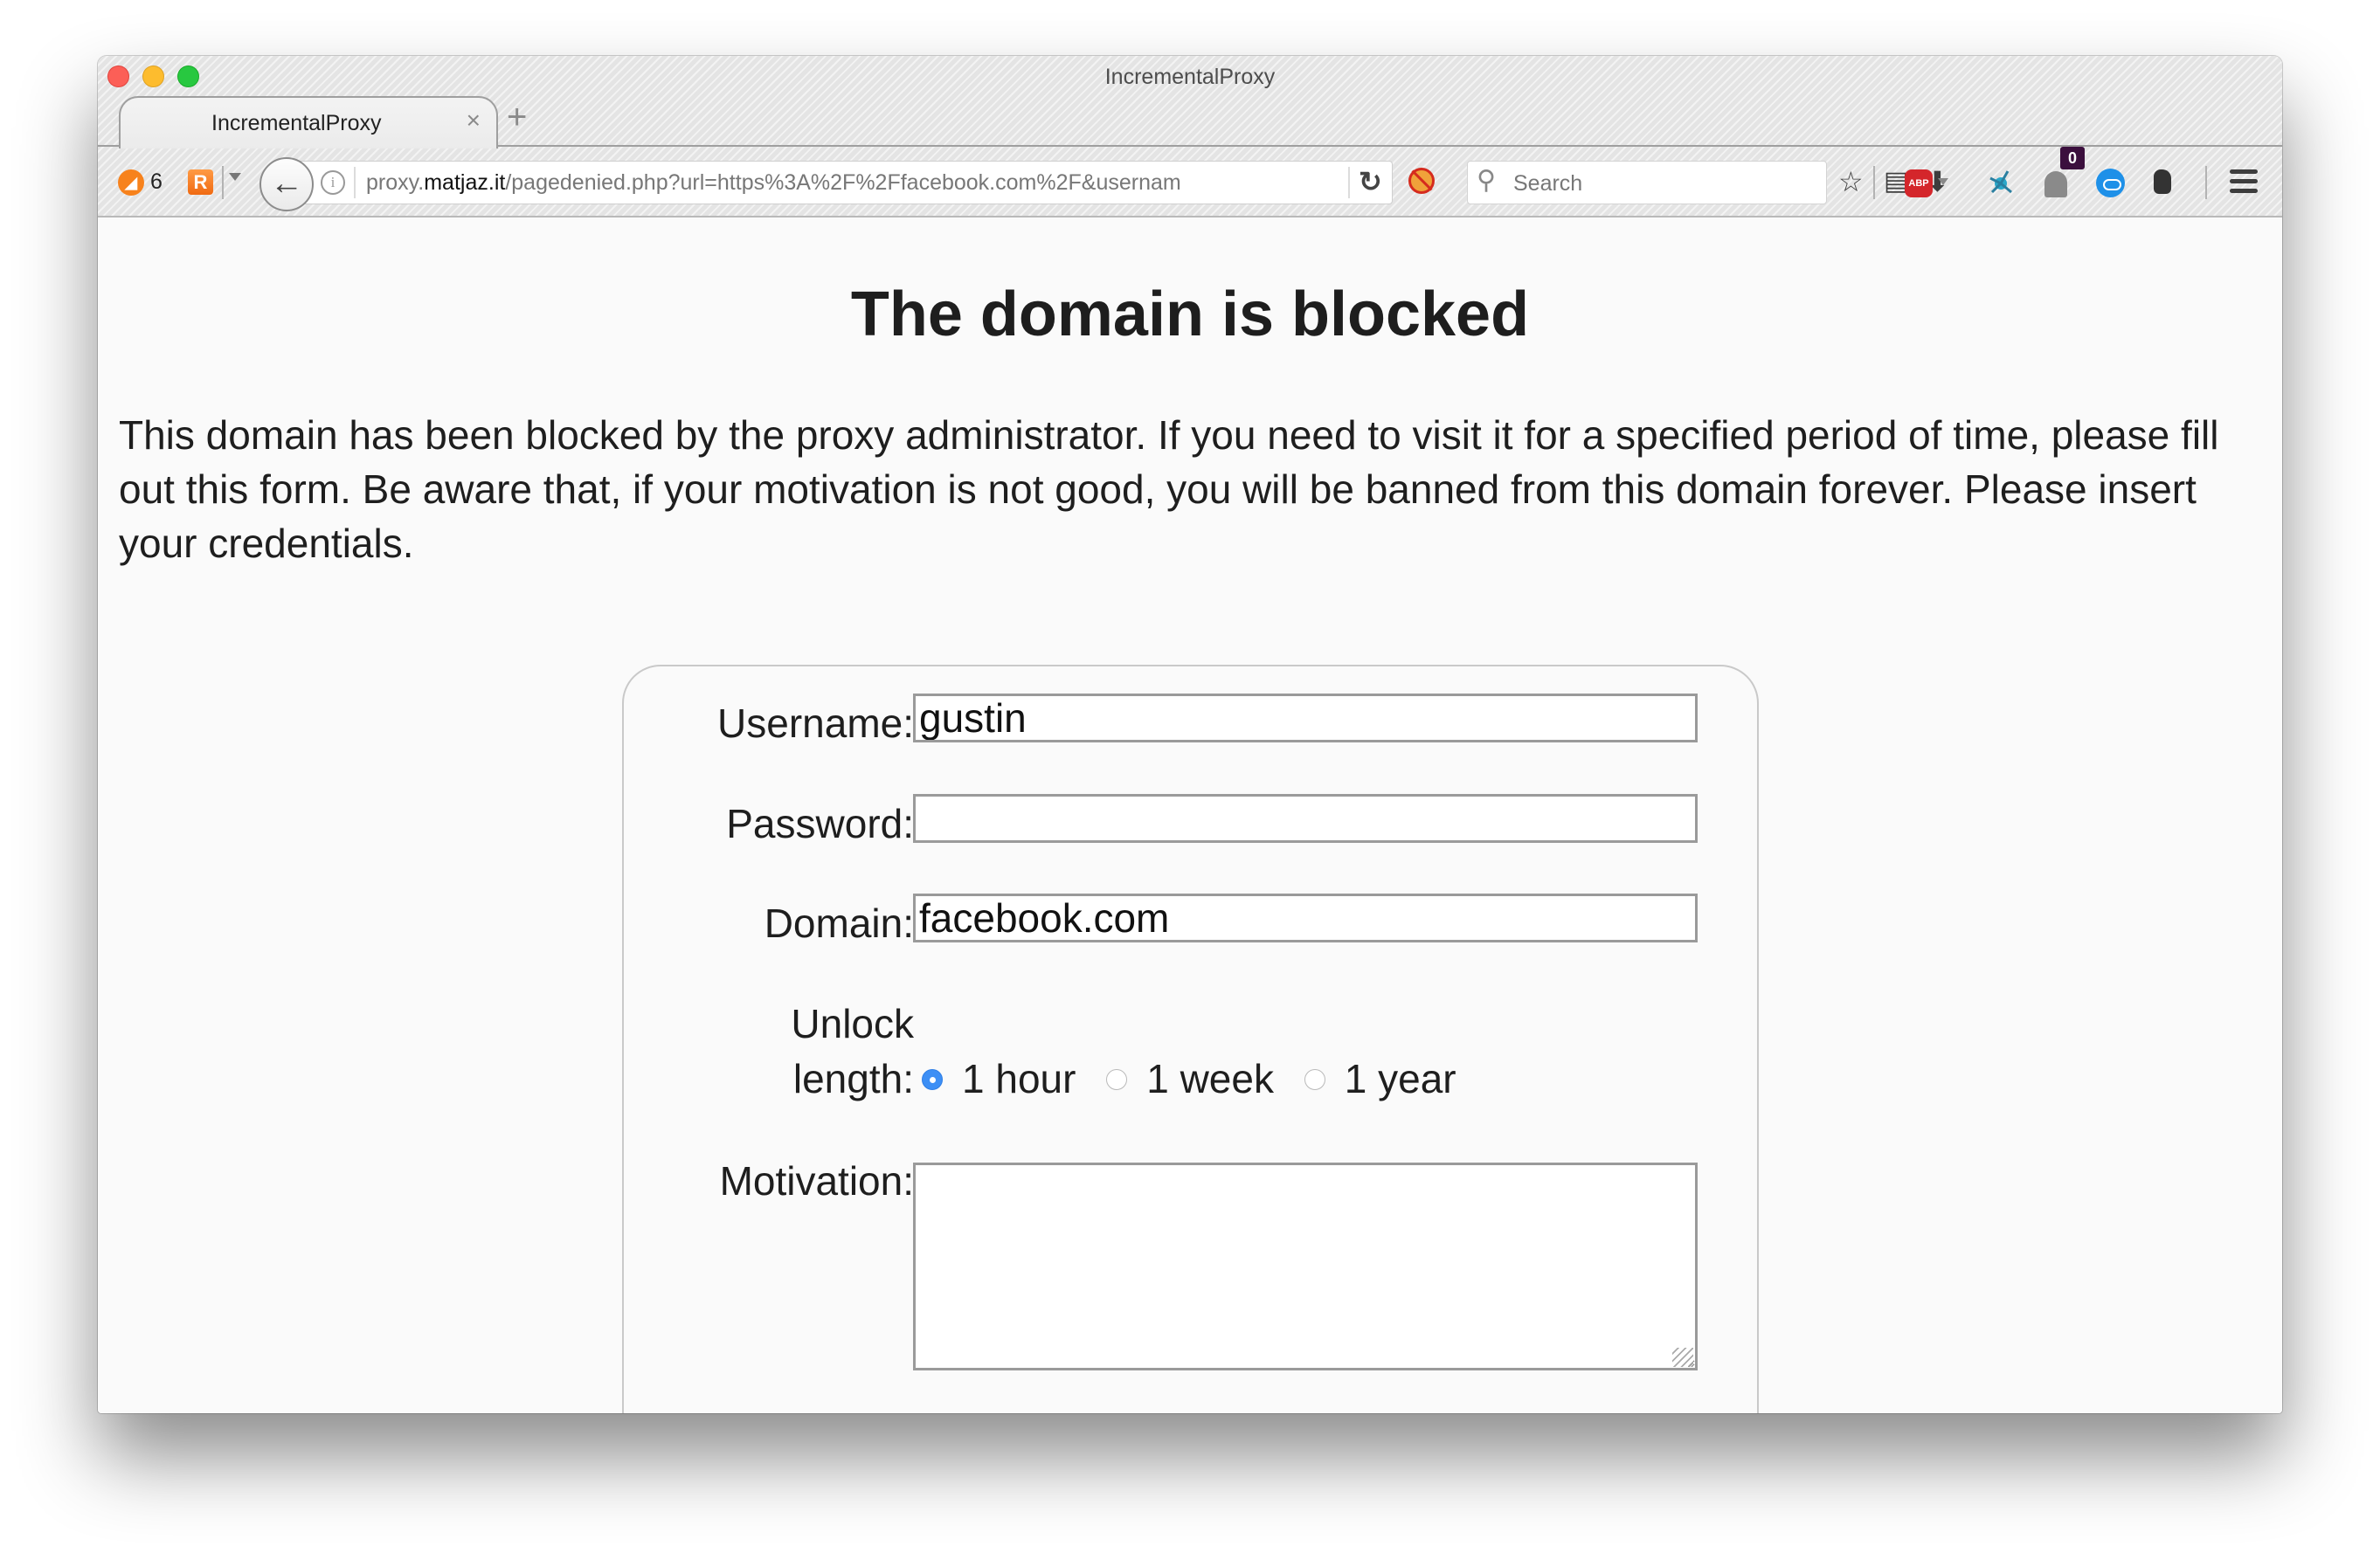 The width and height of the screenshot is (2380, 1553). I want to click on adblock-dropdown-icon, so click(1943, 181).